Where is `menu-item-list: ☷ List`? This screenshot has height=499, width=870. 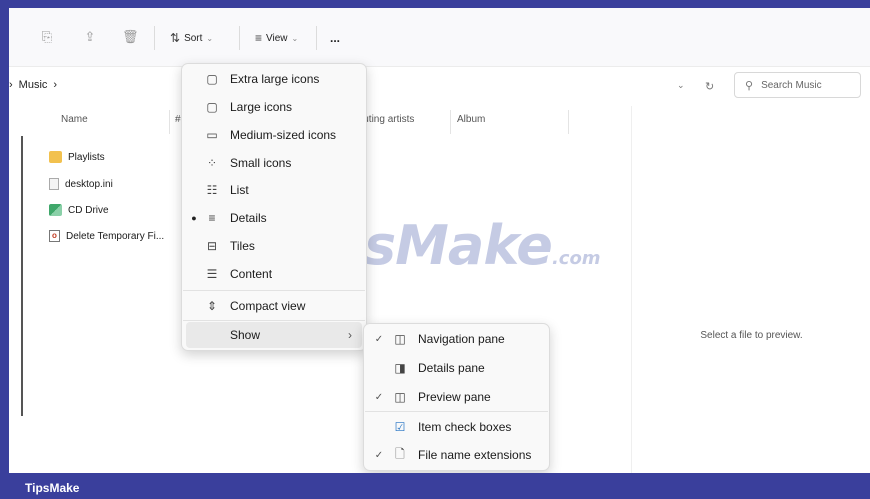
menu-item-list: ☷ List is located at coordinates (217, 190).